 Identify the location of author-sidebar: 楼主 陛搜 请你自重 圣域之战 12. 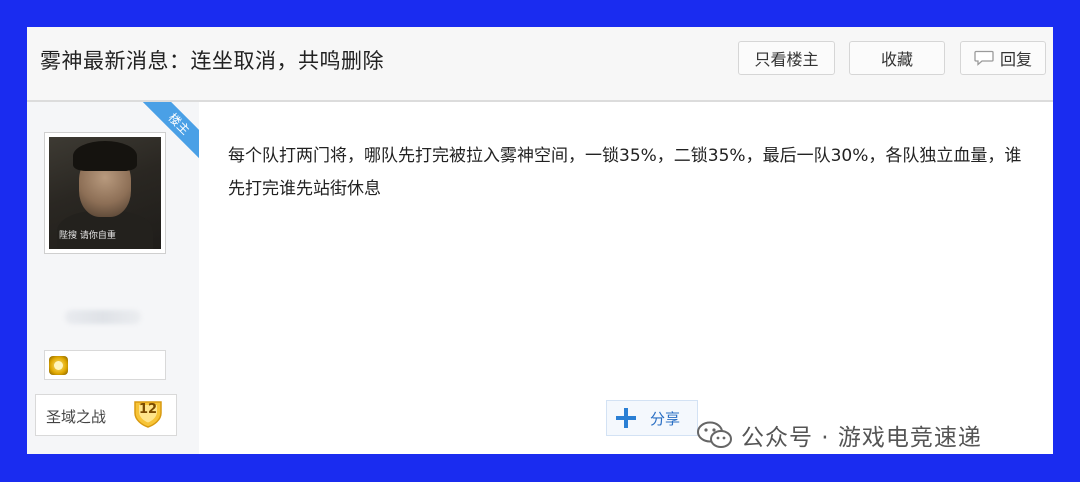
(113, 278).